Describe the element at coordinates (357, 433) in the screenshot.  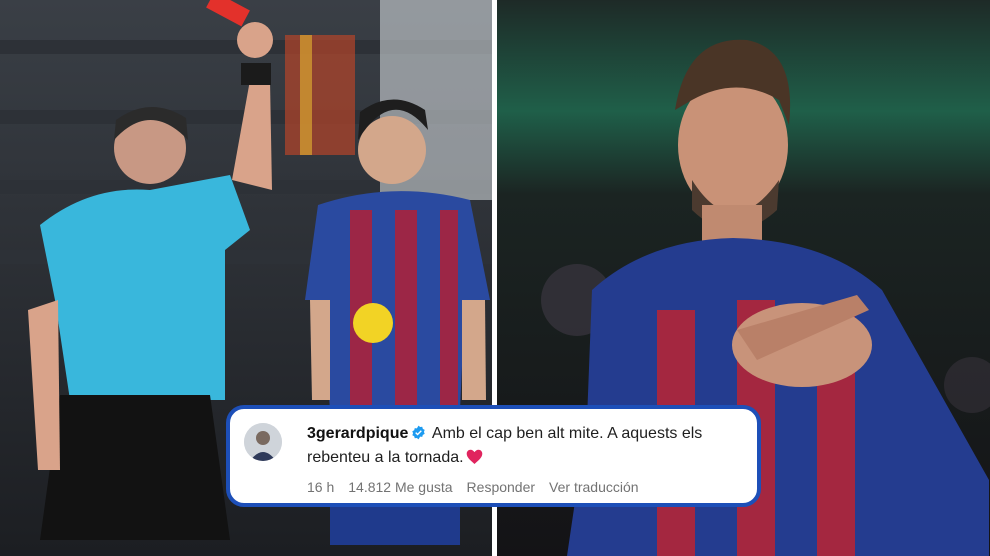
I see `comment-username: 3gerardpique` at that location.